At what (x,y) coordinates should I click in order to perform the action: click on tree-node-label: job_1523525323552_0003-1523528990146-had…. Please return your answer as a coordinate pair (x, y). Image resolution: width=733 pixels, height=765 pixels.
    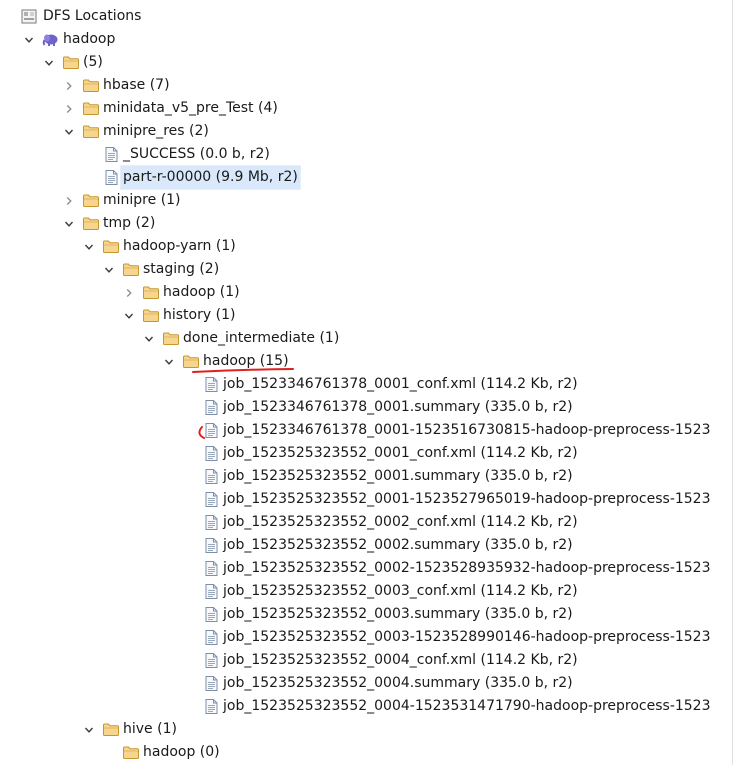
    Looking at the image, I should click on (467, 637).